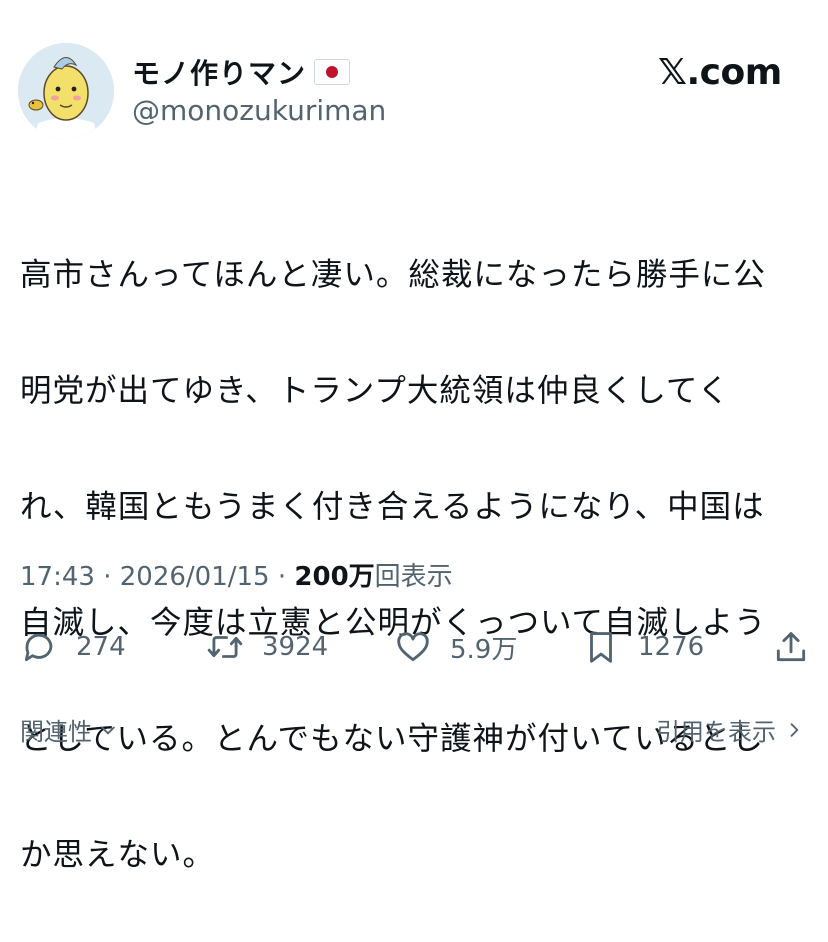  What do you see at coordinates (73, 647) in the screenshot?
I see `reply-button: 274` at bounding box center [73, 647].